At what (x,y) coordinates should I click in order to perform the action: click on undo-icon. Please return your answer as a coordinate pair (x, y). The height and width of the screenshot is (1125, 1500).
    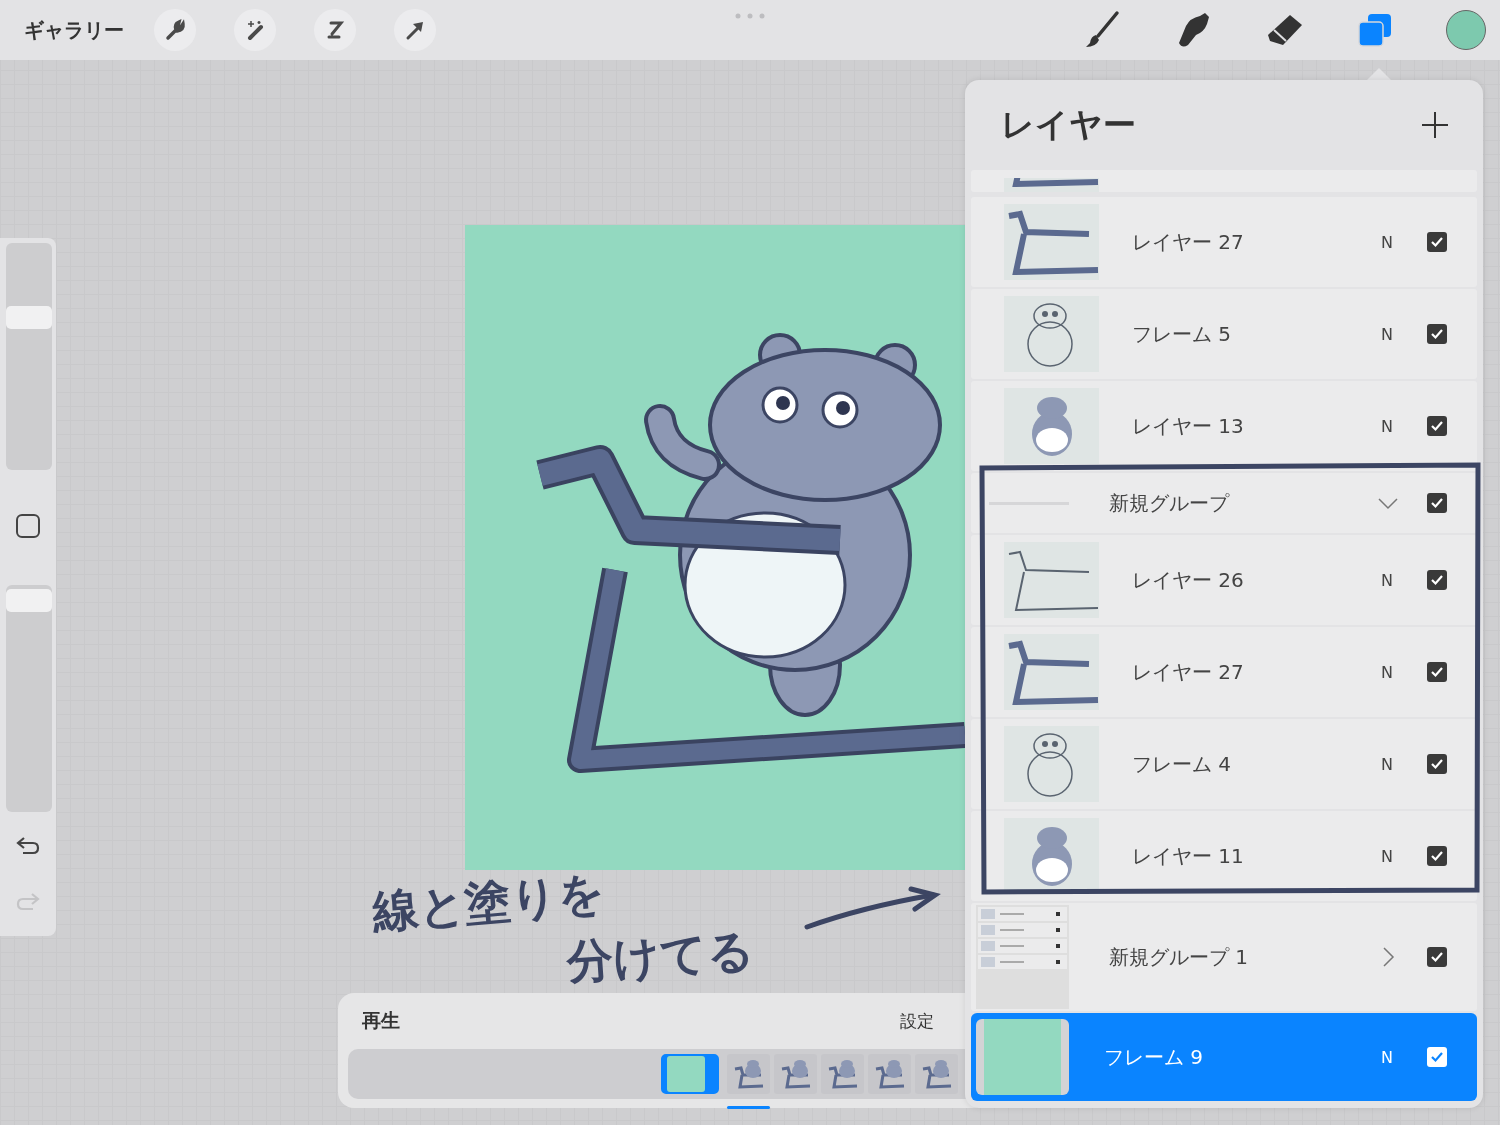
    Looking at the image, I should click on (28, 846).